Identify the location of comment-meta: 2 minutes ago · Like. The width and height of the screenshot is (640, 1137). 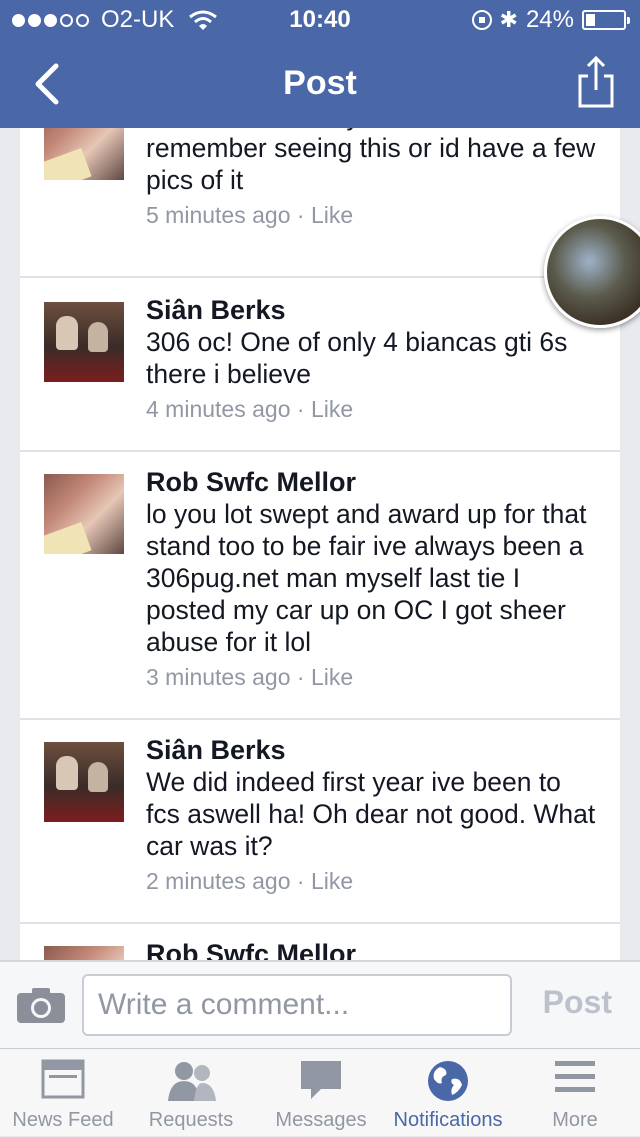
(250, 881).